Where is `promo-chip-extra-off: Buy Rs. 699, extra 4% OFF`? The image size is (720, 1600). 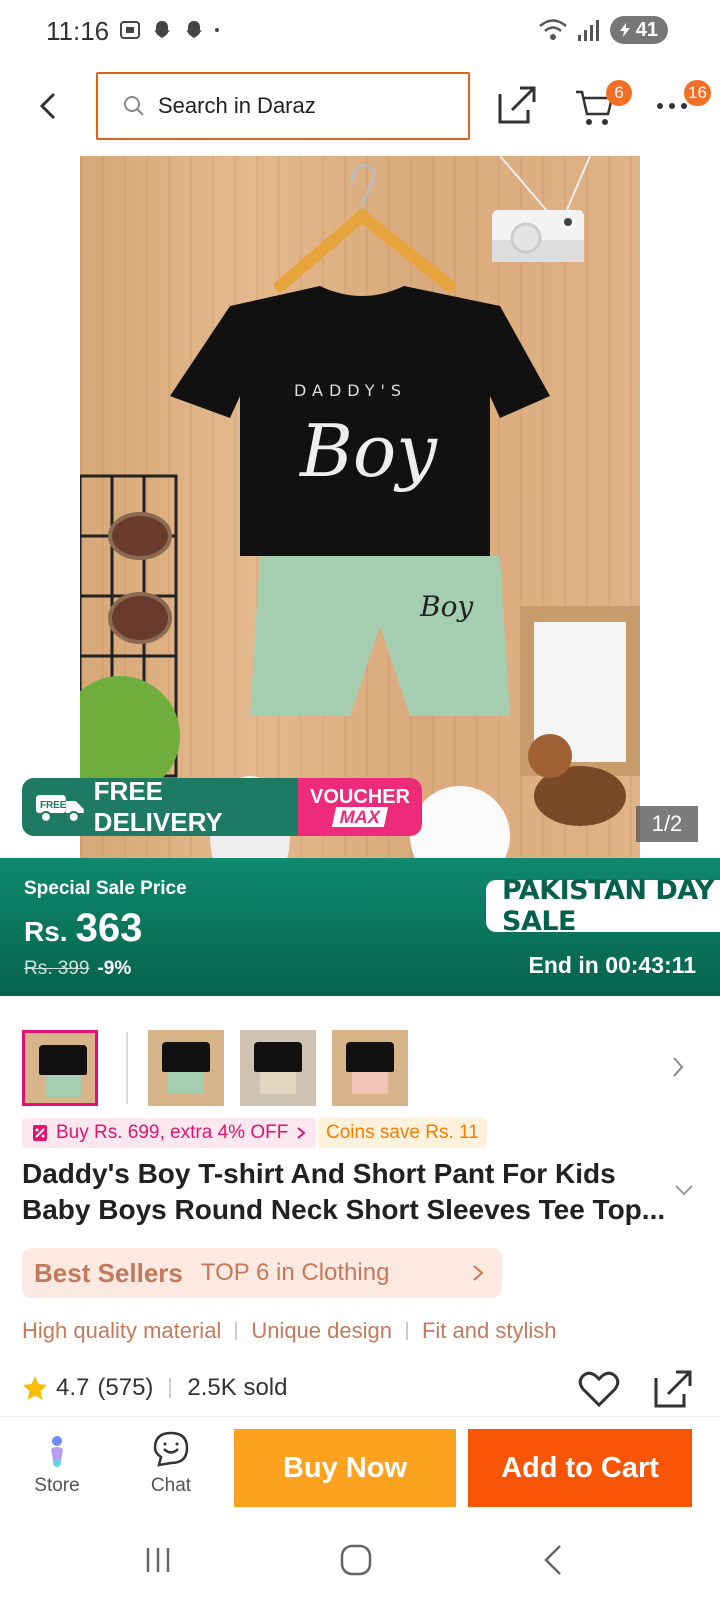 promo-chip-extra-off: Buy Rs. 699, extra 4% OFF is located at coordinates (169, 1133).